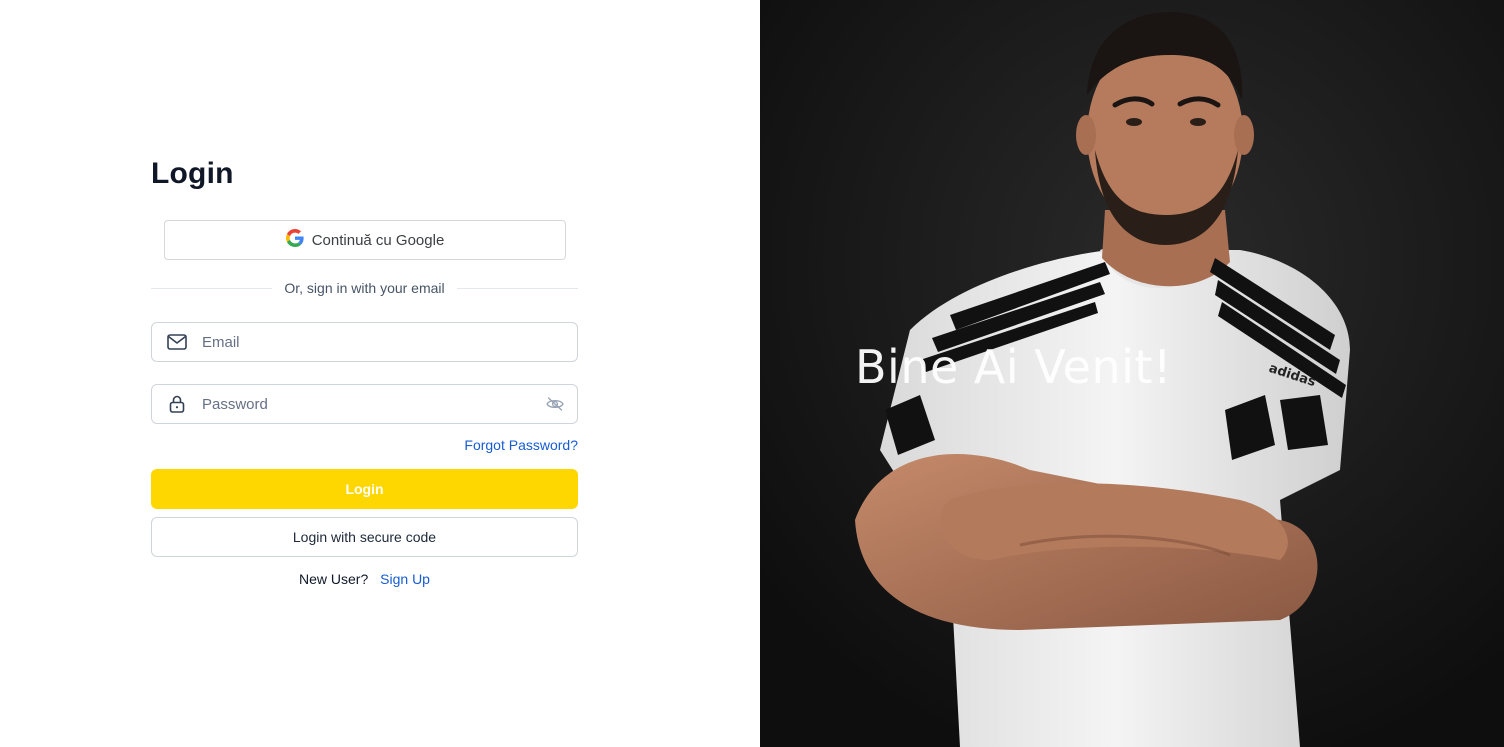 Image resolution: width=1504 pixels, height=747 pixels. I want to click on email-input, so click(389, 342).